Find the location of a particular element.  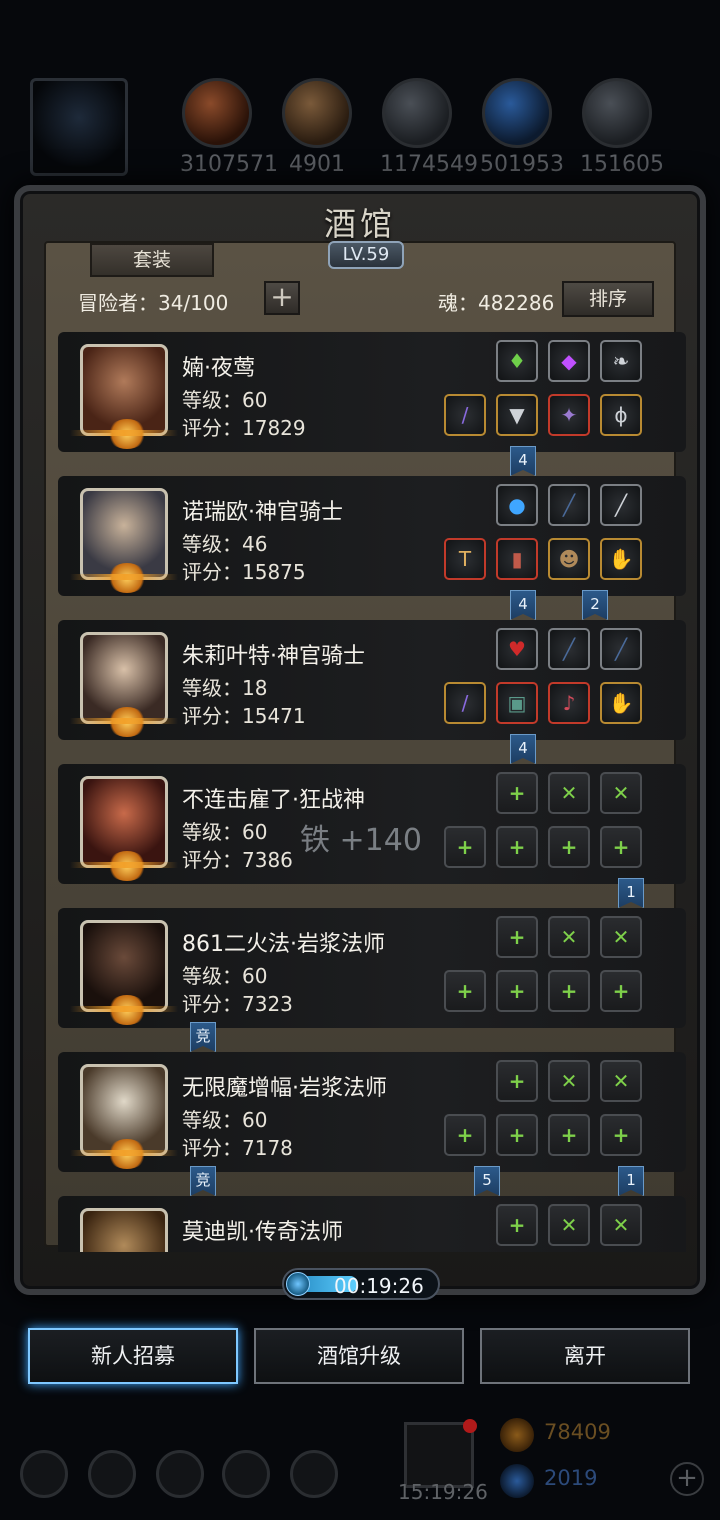

hero-card: 朱莉叶特·神官骑士 等级：18 评分：15471 ♥ ╱ ╱ / ▣ ♪ ✋ is located at coordinates (372, 680).